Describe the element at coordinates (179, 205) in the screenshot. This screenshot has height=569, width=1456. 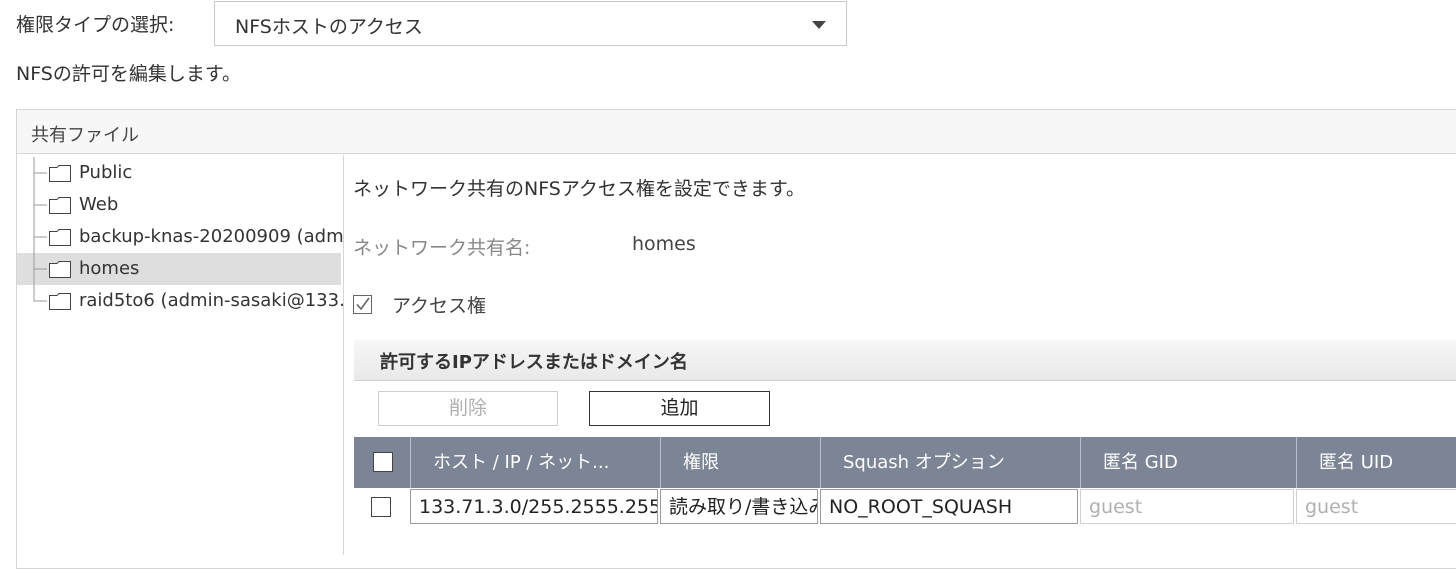
I see `tree-item-web: Web` at that location.